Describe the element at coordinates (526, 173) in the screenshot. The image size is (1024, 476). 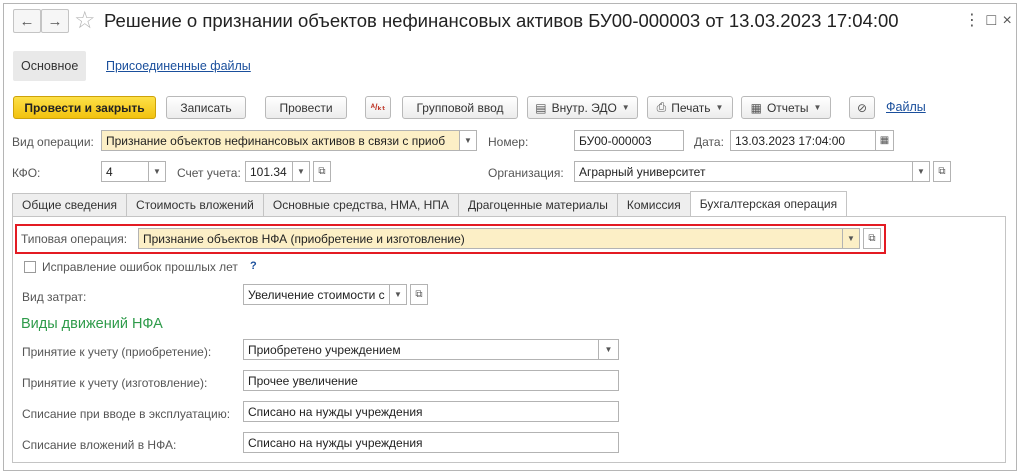
I see `org-label: Организация:` at that location.